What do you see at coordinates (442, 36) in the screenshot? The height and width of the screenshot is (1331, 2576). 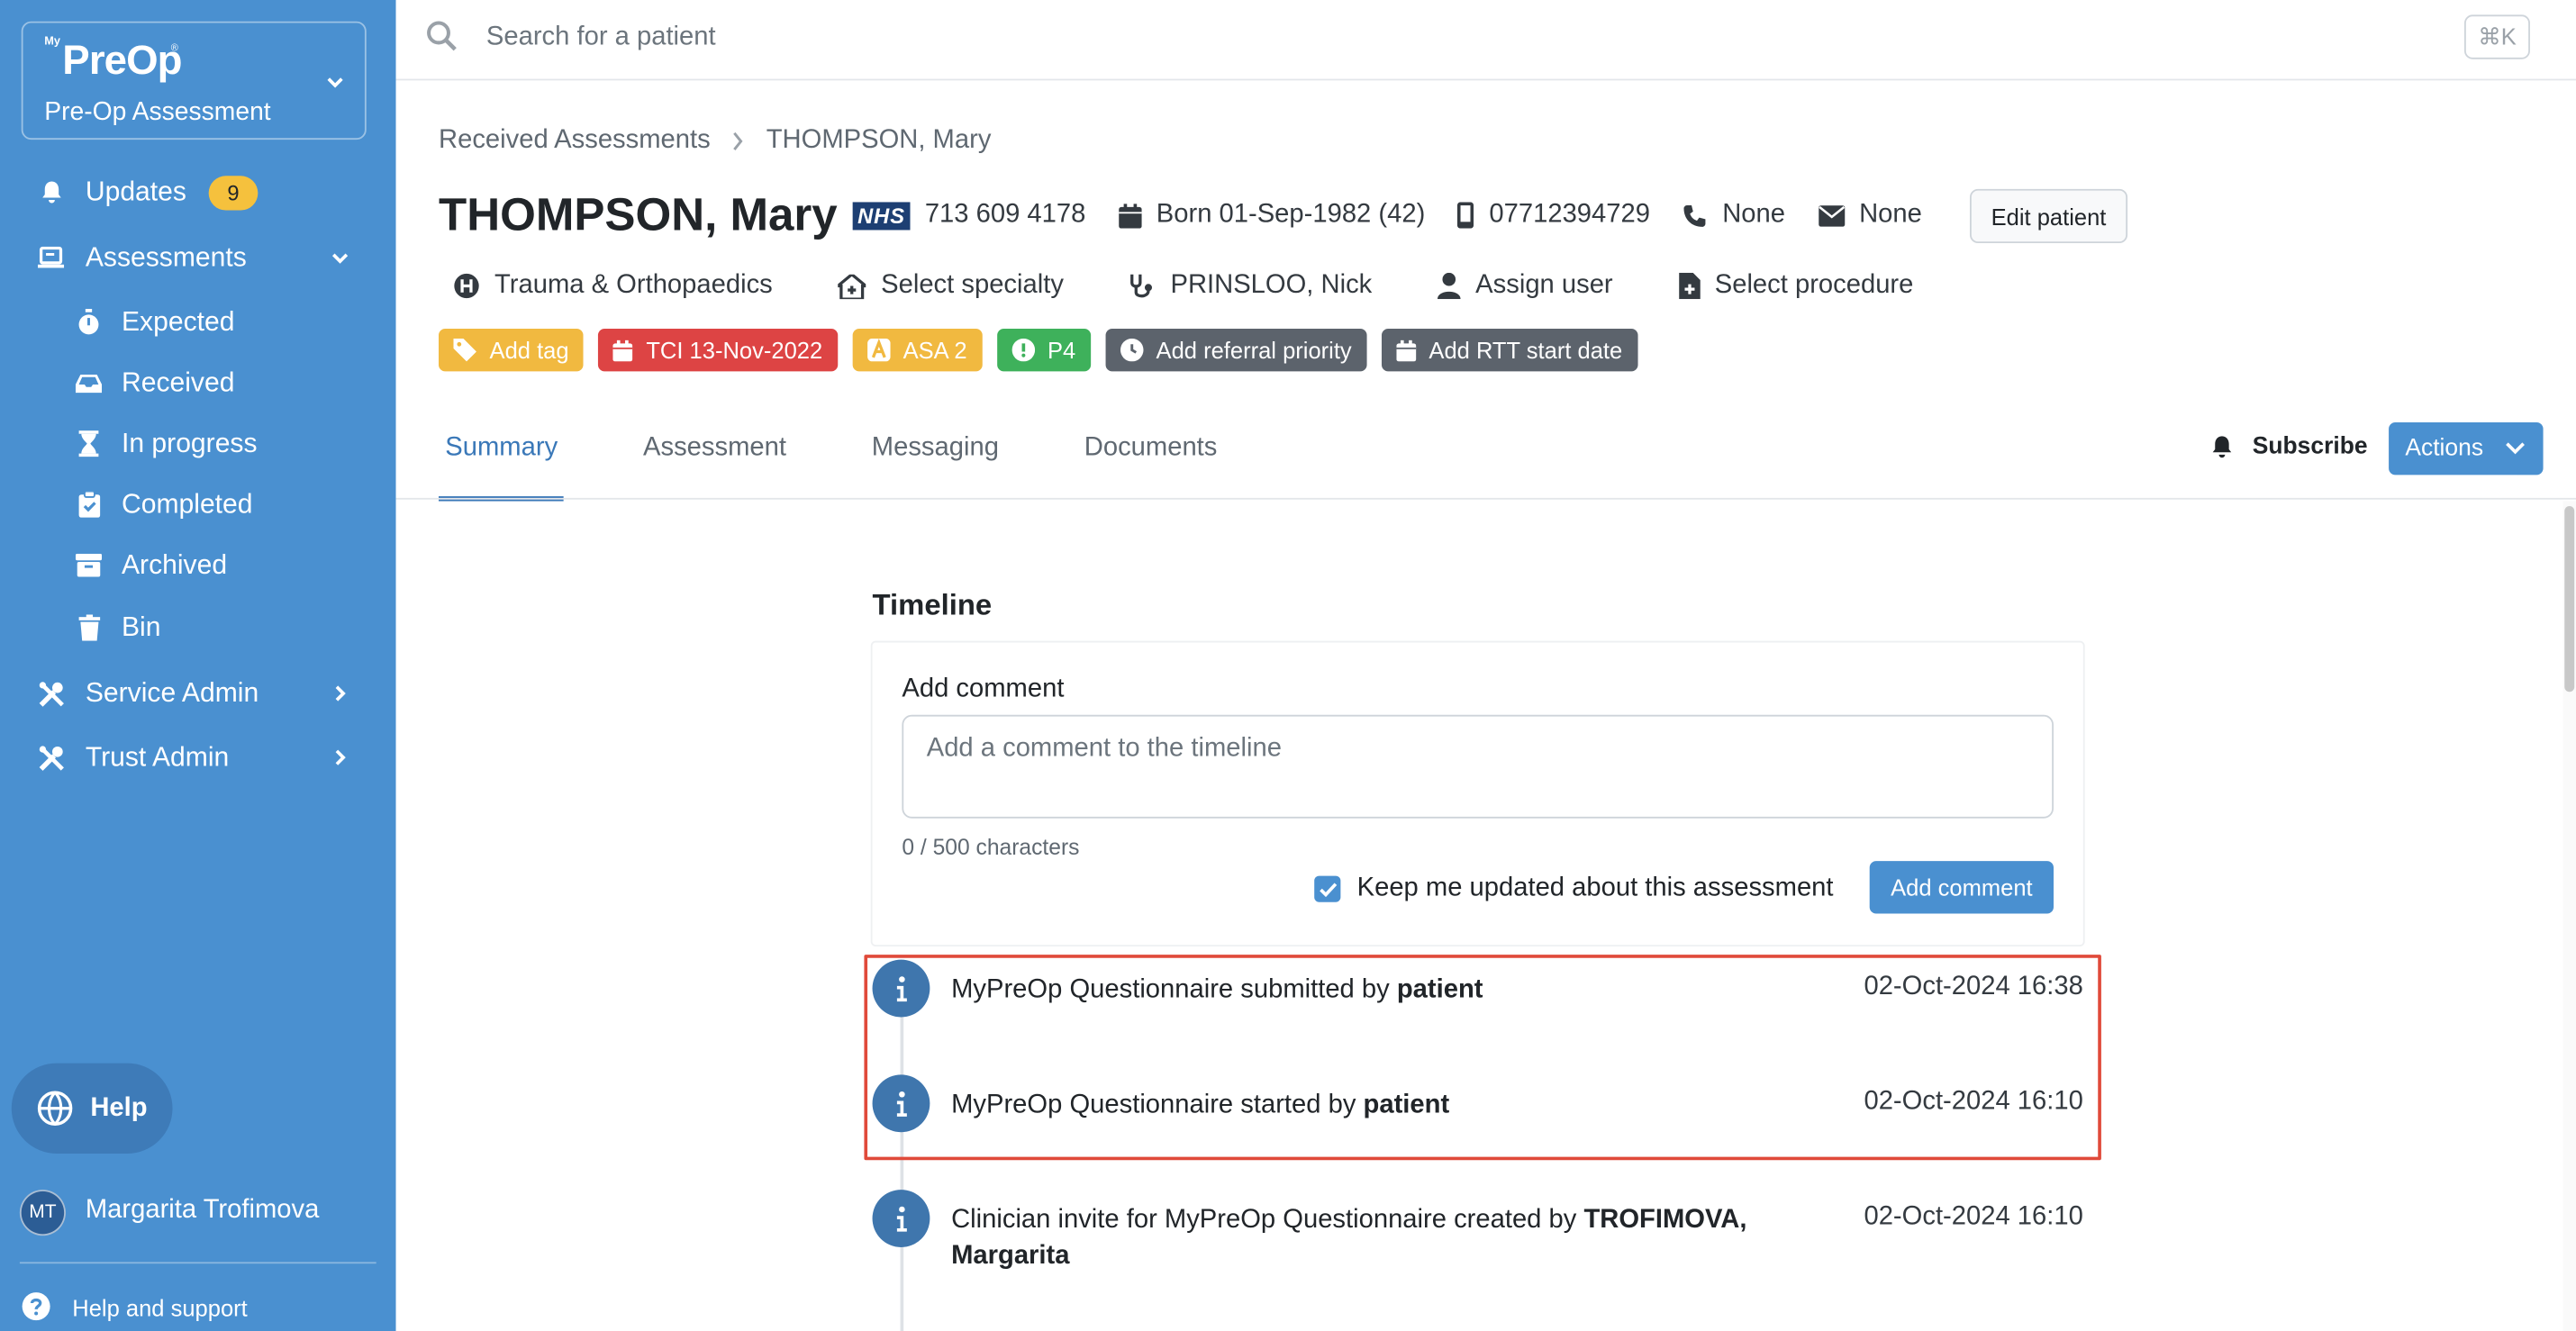 I see `search-icon` at bounding box center [442, 36].